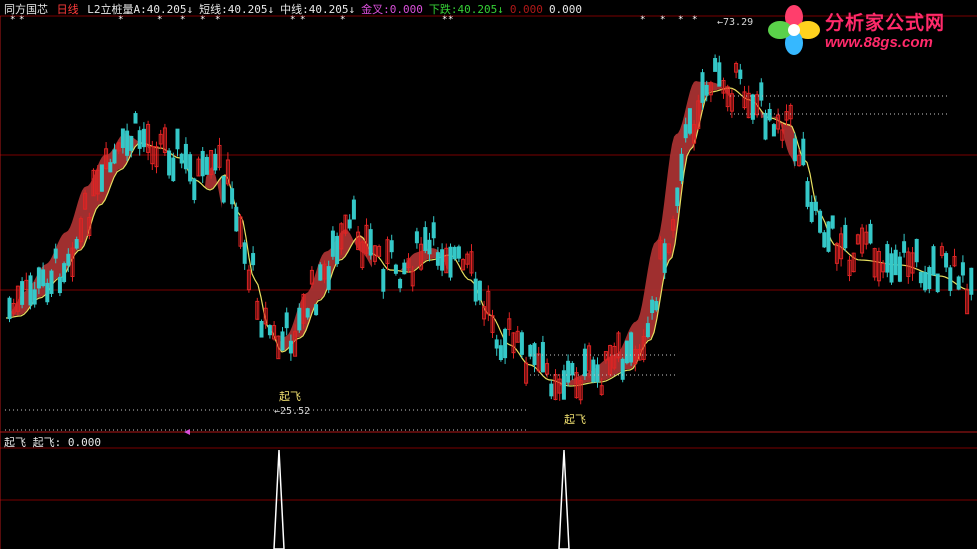  What do you see at coordinates (15, 442) in the screenshot?
I see `indicator-name: 起飞` at bounding box center [15, 442].